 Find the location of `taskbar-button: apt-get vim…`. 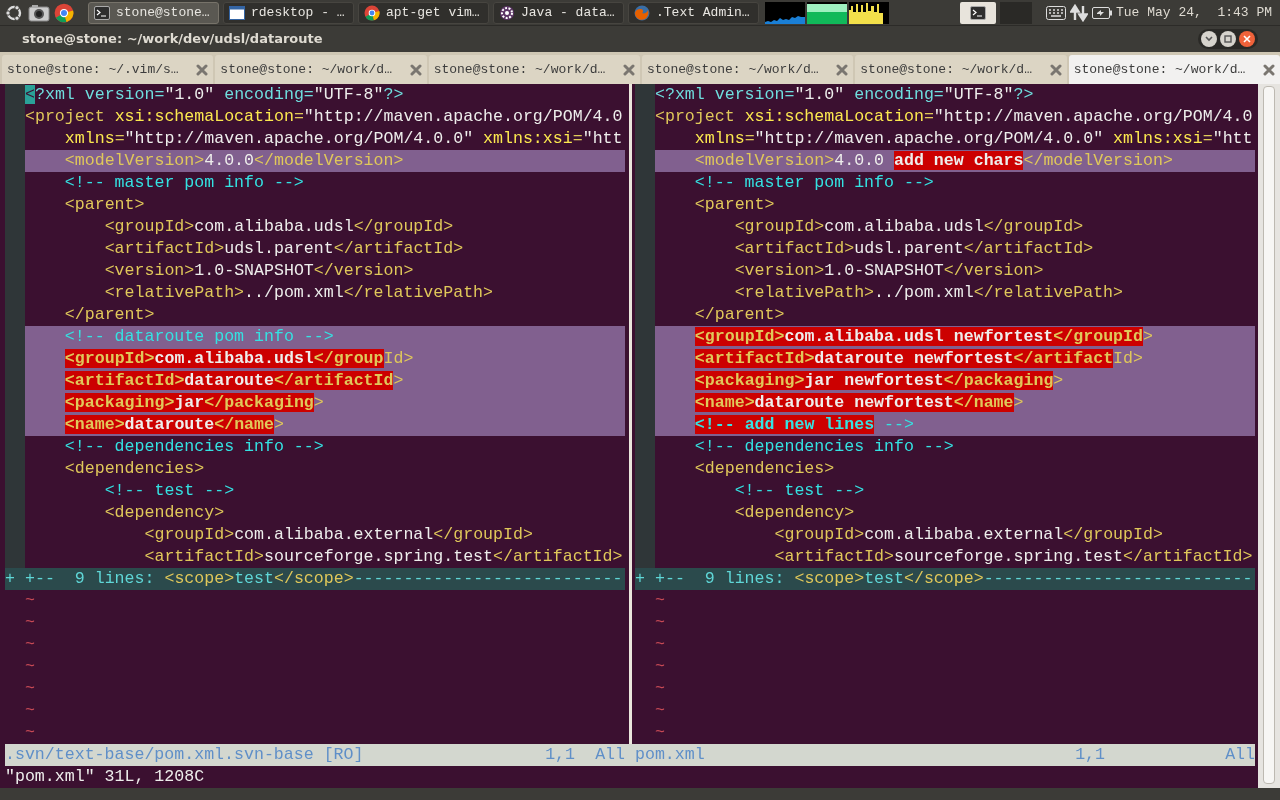

taskbar-button: apt-get vim… is located at coordinates (423, 12).